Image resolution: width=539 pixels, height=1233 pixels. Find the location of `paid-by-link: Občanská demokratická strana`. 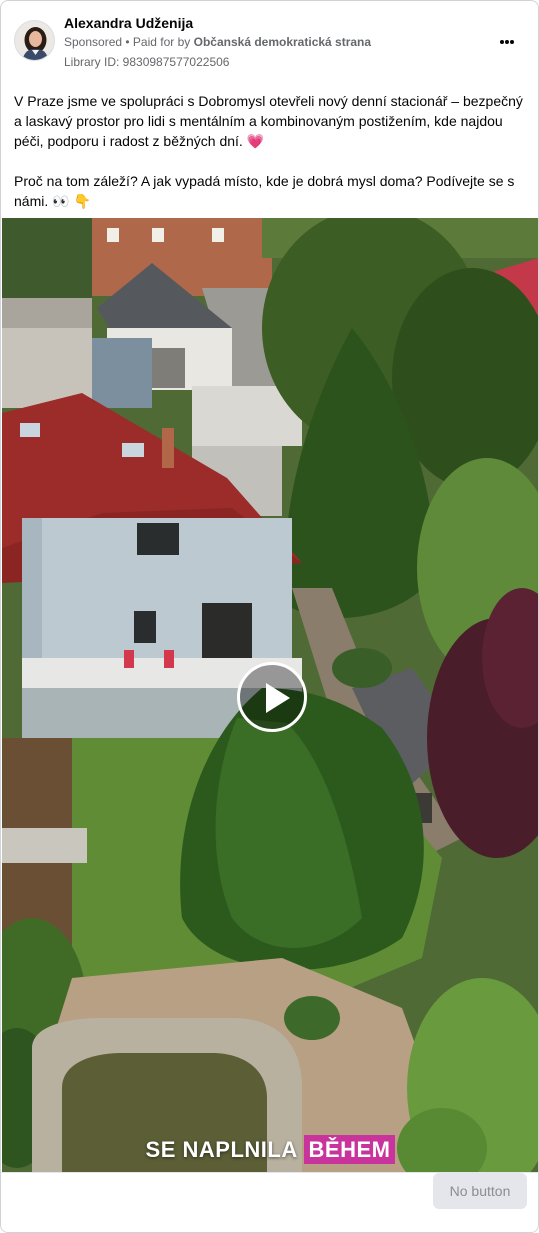

paid-by-link: Občanská demokratická strana is located at coordinates (282, 42).